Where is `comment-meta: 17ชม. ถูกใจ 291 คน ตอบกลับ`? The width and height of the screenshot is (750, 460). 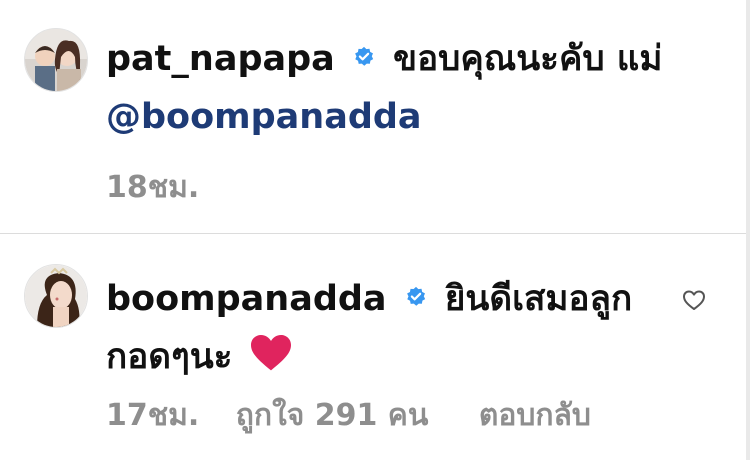 comment-meta: 17ชม. ถูกใจ 291 คน ตอบกลับ is located at coordinates (361, 415).